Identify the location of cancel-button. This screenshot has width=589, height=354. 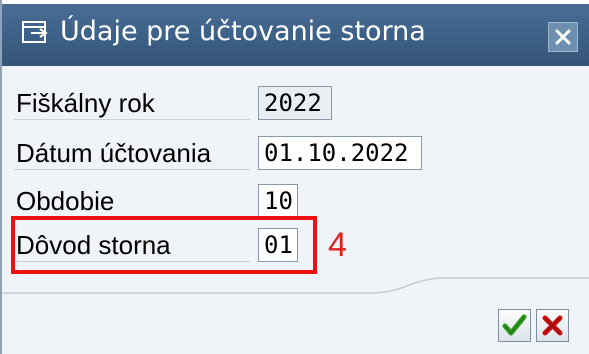
(552, 325).